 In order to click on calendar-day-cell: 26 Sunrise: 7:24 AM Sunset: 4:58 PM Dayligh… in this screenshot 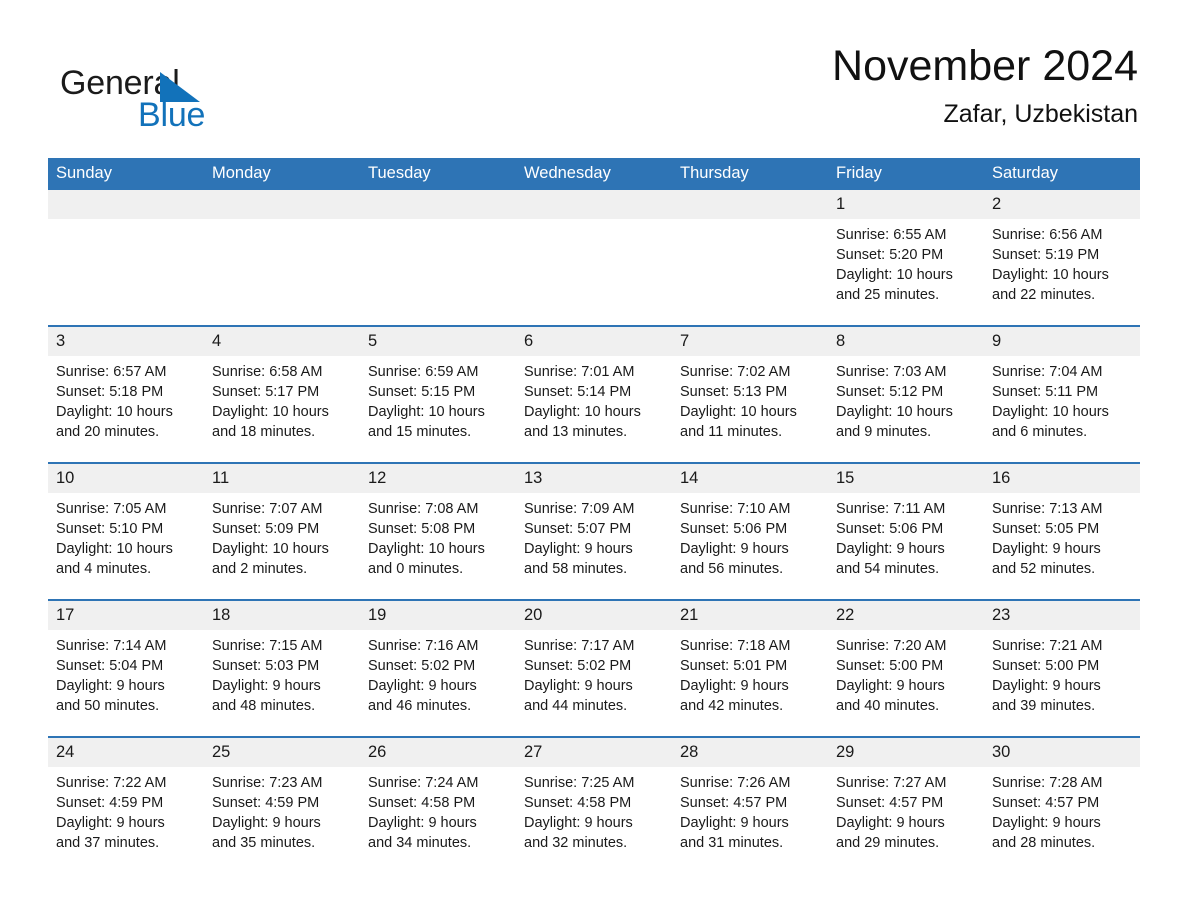, I will do `click(438, 804)`.